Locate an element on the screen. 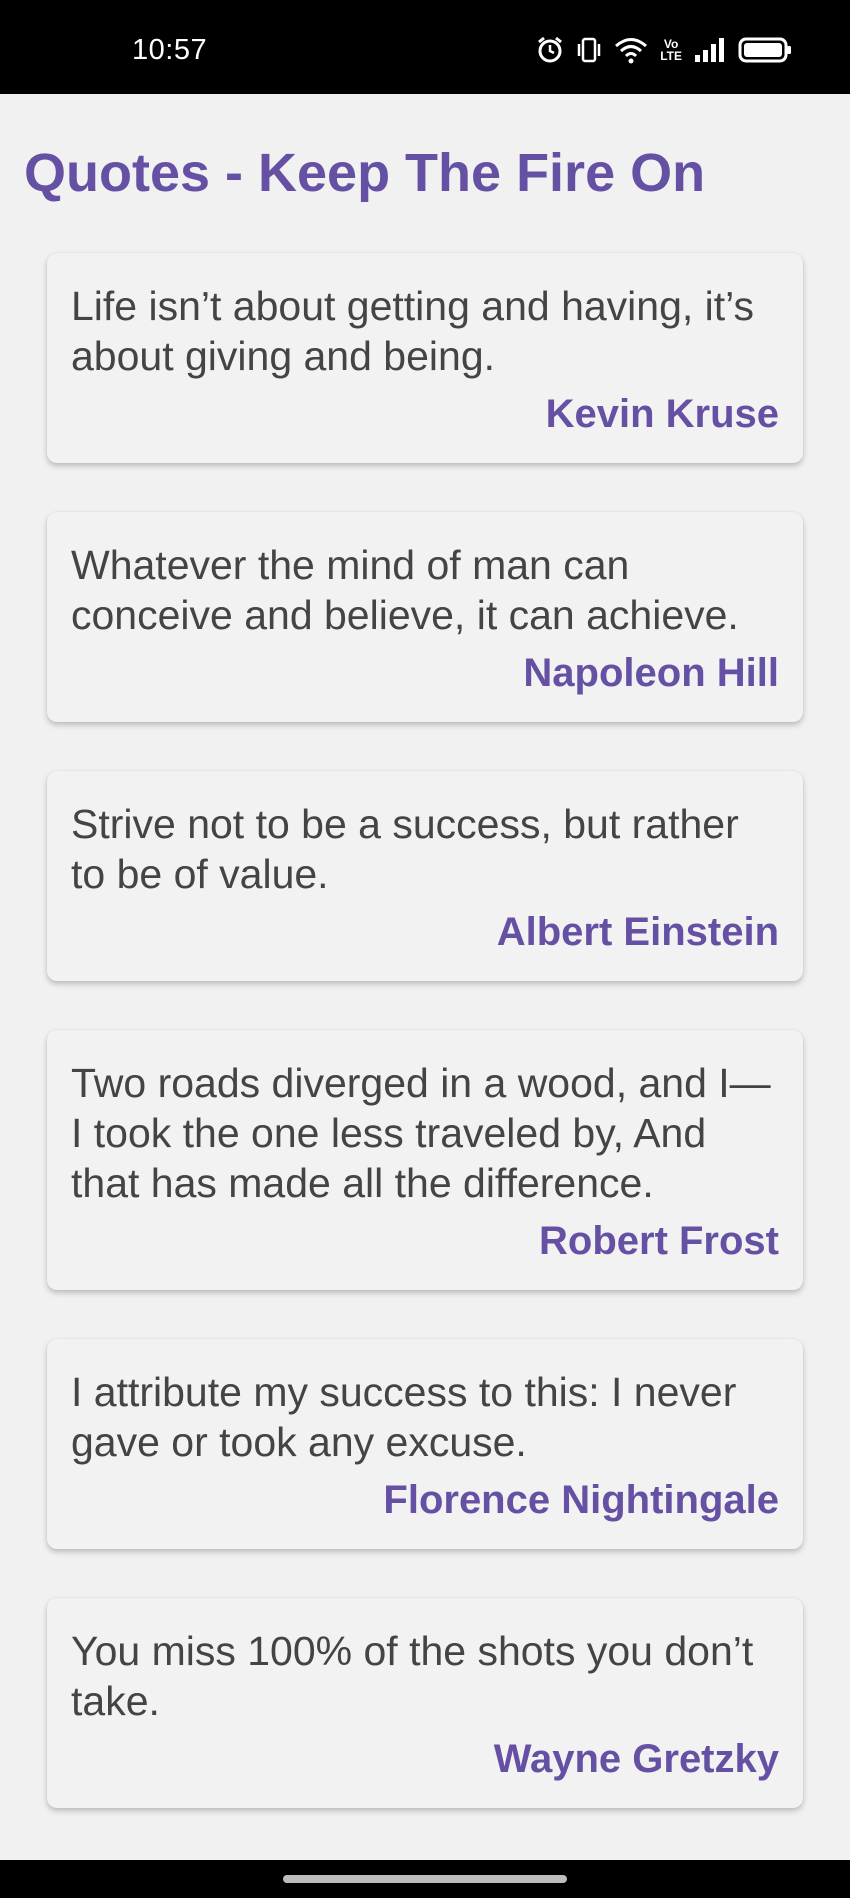 The width and height of the screenshot is (850, 1898). quote-author: Kevin Kruse is located at coordinates (662, 414).